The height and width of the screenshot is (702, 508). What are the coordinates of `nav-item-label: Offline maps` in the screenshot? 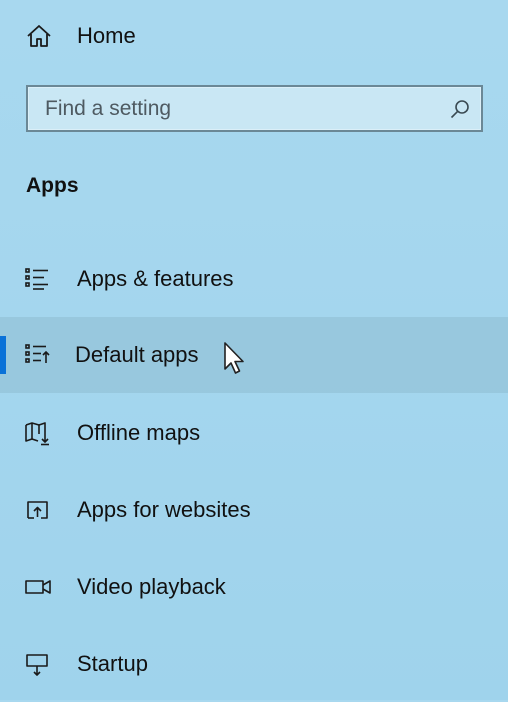 It's located at (139, 432).